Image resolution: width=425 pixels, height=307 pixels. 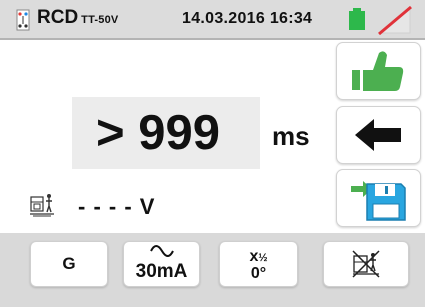 I want to click on contact-voltage-off-icon, so click(x=366, y=264).